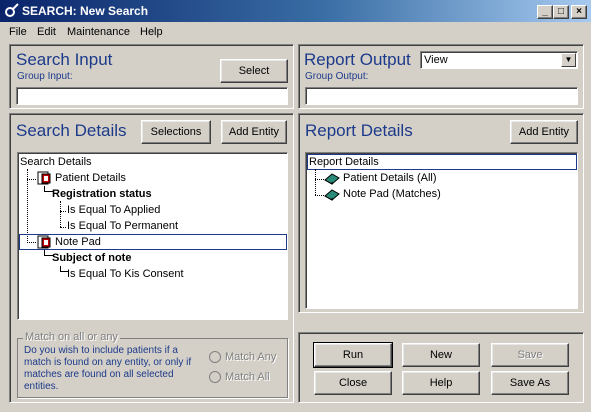 The height and width of the screenshot is (412, 591). What do you see at coordinates (78, 242) in the screenshot?
I see `tree-node-note-pad: Note Pad` at bounding box center [78, 242].